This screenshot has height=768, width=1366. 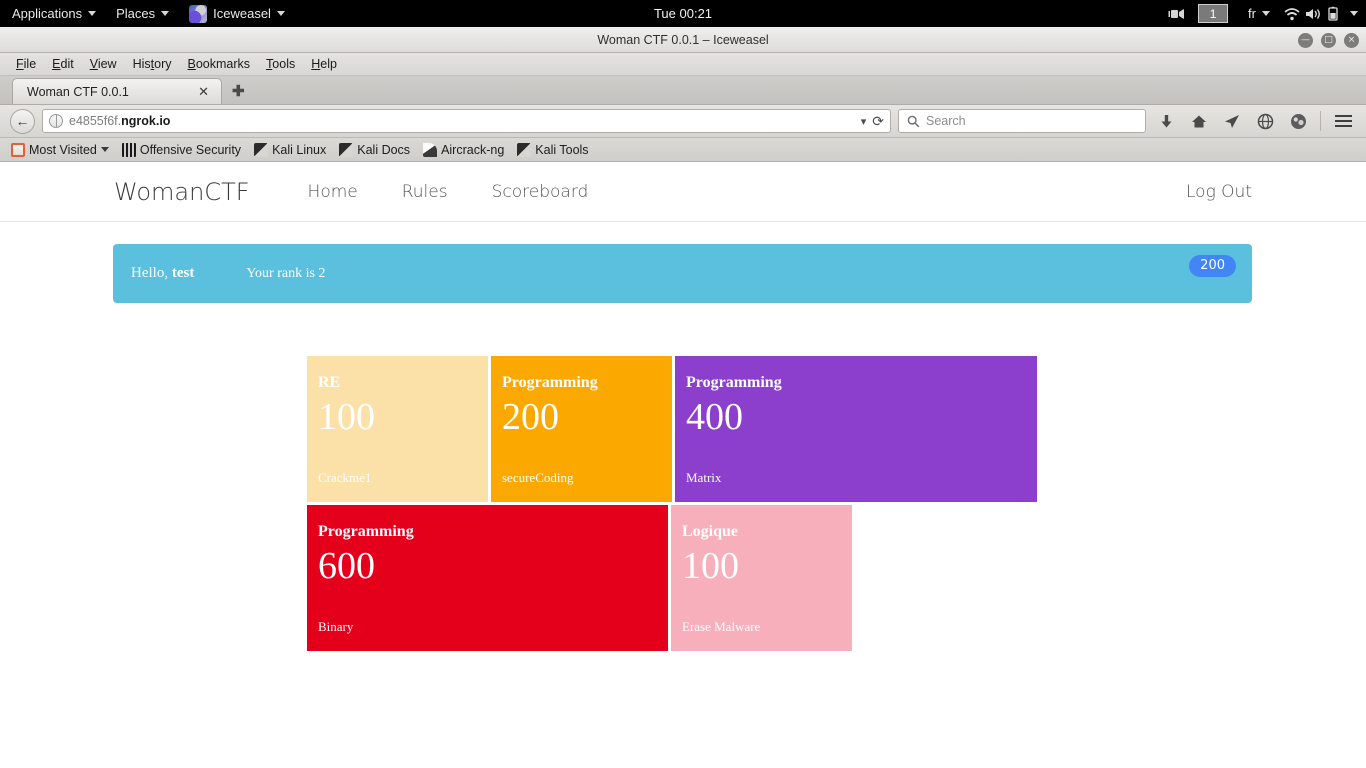 I want to click on challenge-points: 100, so click(x=346, y=416).